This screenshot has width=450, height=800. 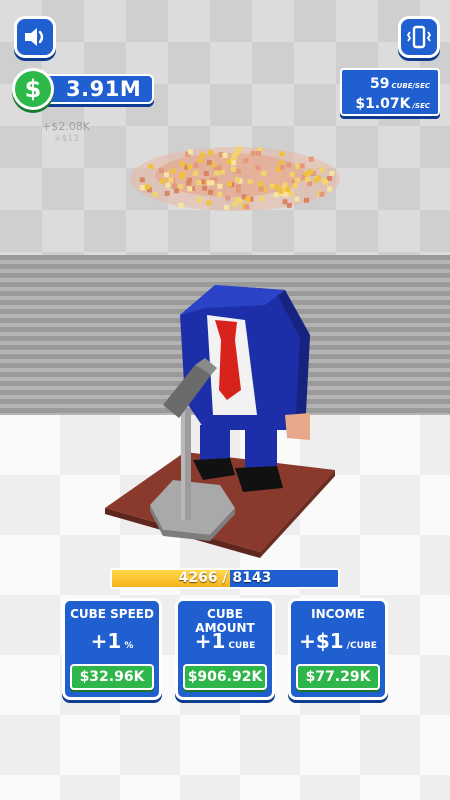 I want to click on speaker-icon, so click(x=34, y=37).